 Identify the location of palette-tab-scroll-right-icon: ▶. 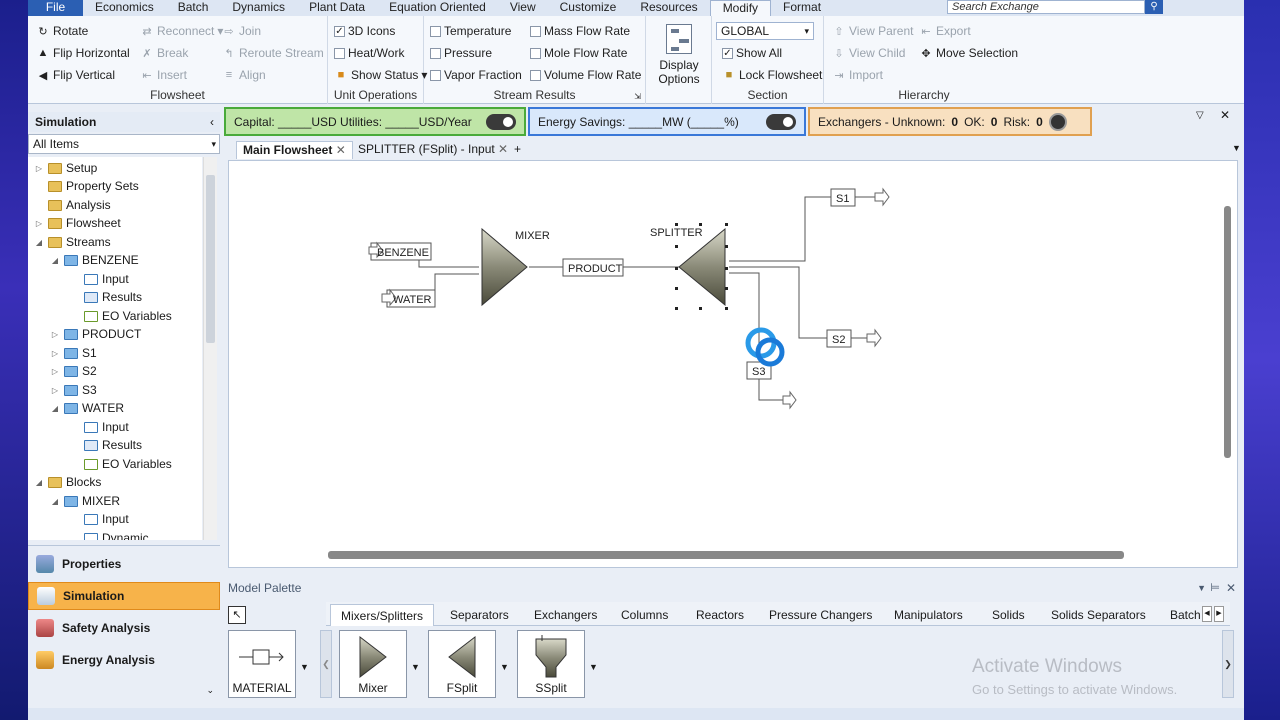
(1219, 614).